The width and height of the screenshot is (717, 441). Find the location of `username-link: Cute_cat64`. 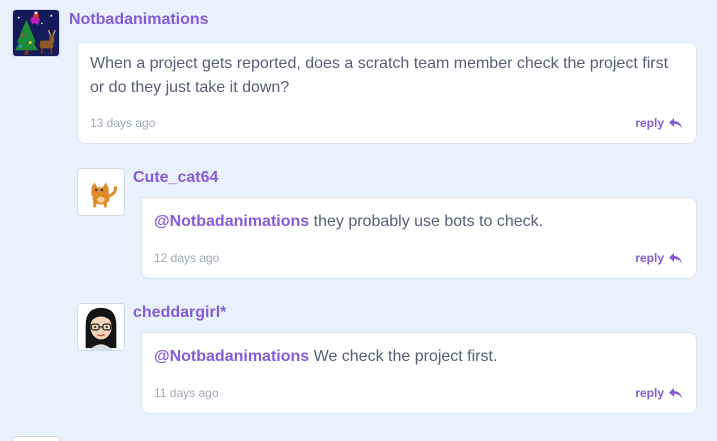

username-link: Cute_cat64 is located at coordinates (175, 178).